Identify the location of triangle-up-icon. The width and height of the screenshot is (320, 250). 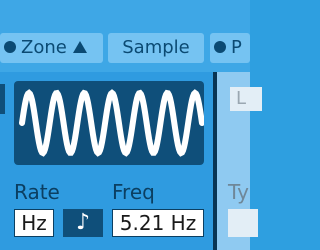
(79, 46).